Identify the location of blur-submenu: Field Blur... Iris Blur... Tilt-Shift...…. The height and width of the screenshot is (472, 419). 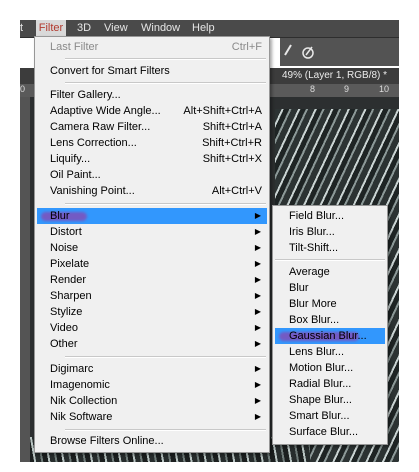
(330, 325).